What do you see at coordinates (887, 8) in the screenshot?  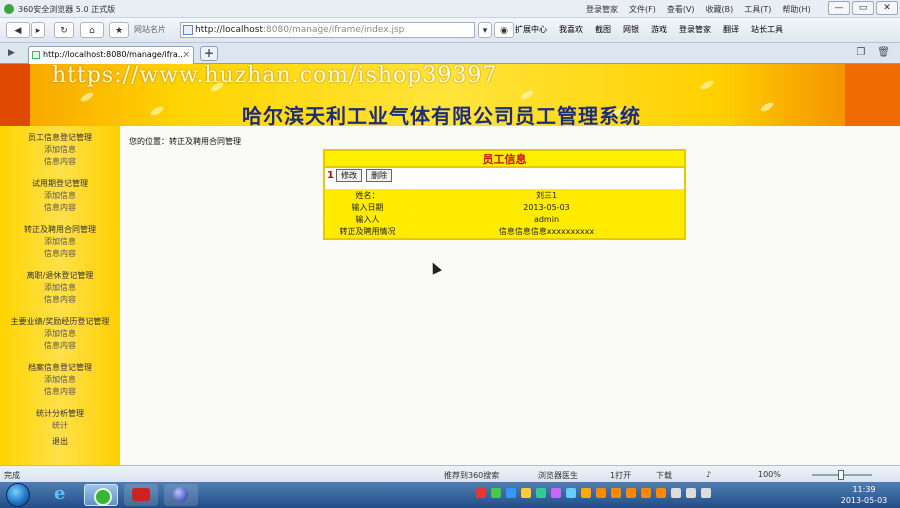 I see `close-window-button: ✕` at bounding box center [887, 8].